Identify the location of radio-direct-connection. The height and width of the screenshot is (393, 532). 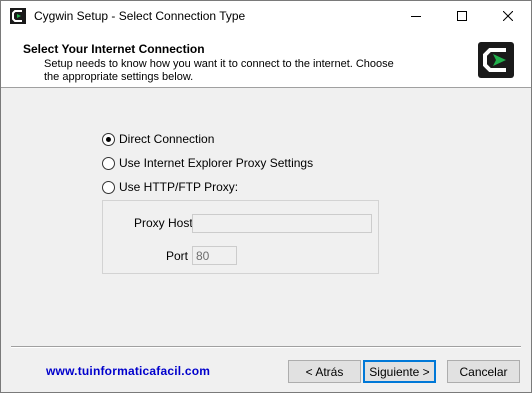
(108, 139).